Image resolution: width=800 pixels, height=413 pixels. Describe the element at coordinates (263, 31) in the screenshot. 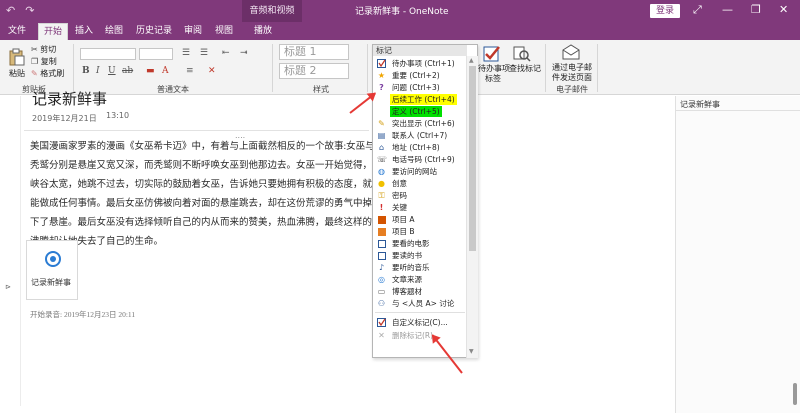

I see `tab-playback: 播放` at that location.